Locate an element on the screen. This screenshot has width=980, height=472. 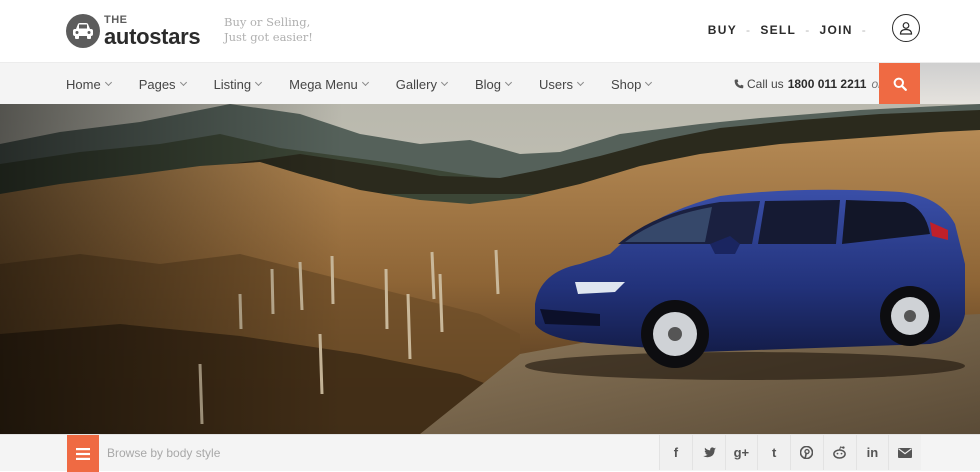
call-us: Call us 1800 011 2211 or is located at coordinates (808, 84).